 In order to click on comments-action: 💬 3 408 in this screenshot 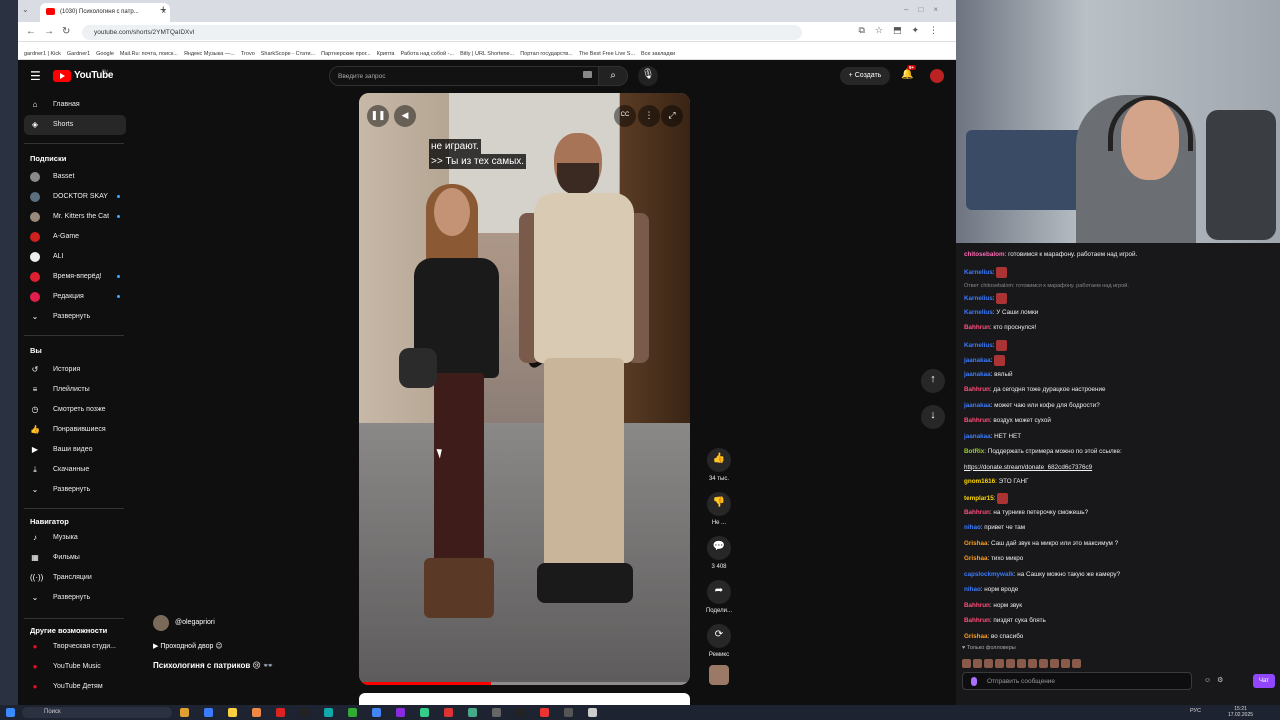, I will do `click(719, 553)`.